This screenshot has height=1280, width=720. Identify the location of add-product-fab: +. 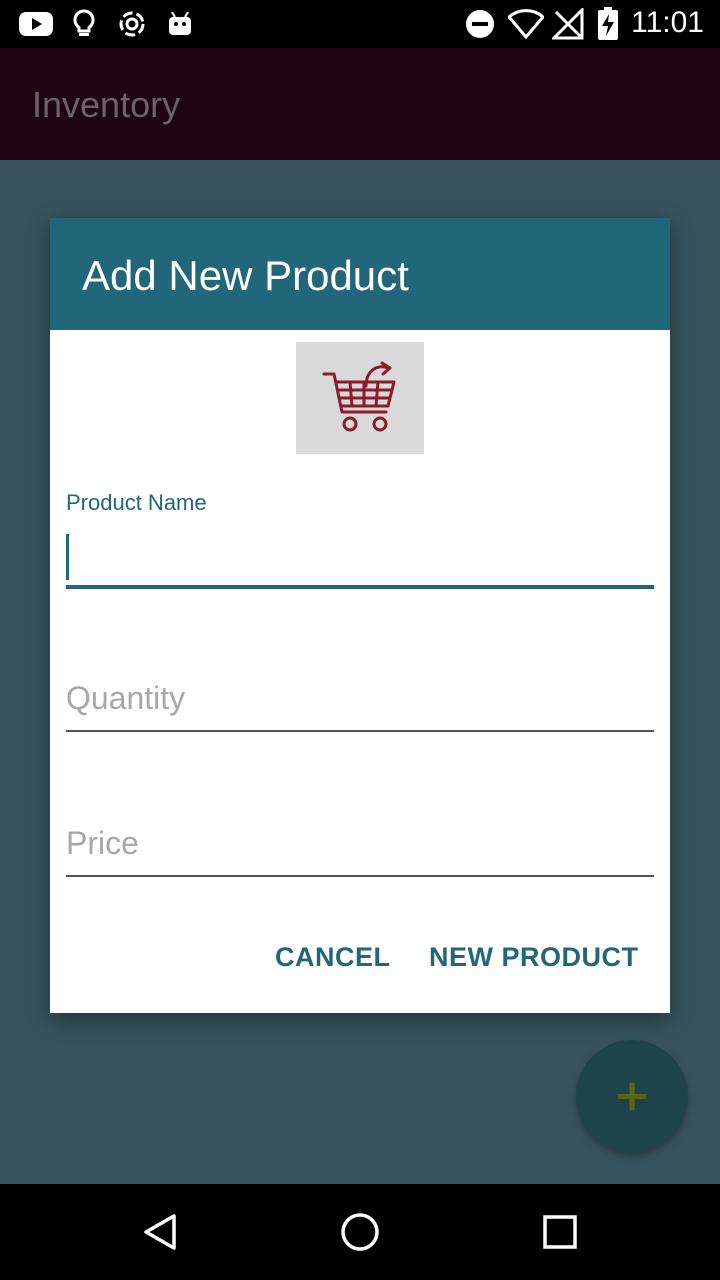
(632, 1096).